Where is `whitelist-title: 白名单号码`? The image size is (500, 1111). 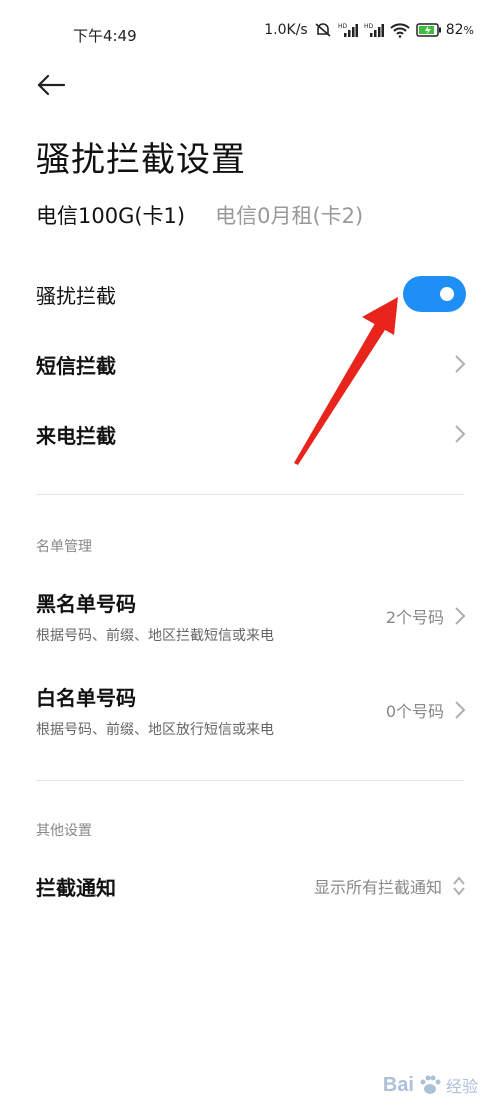 whitelist-title: 白名单号码 is located at coordinates (86, 697).